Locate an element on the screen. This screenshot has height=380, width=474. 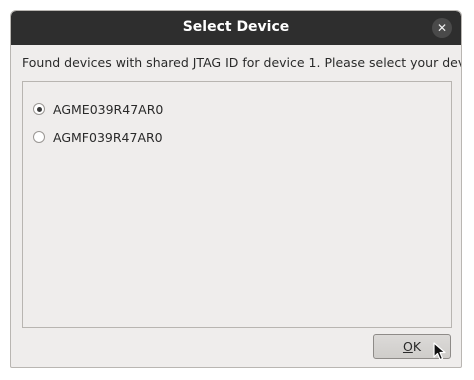
mouse-pointer-icon is located at coordinates (439, 351).